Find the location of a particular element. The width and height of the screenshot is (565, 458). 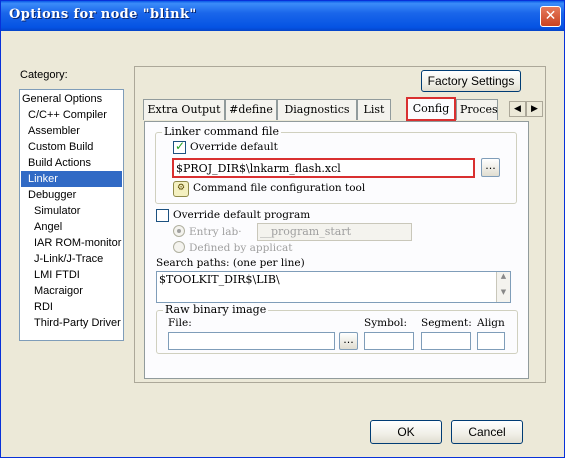

tab-scroll-arrows: ◀ ▶ is located at coordinates (526, 109).